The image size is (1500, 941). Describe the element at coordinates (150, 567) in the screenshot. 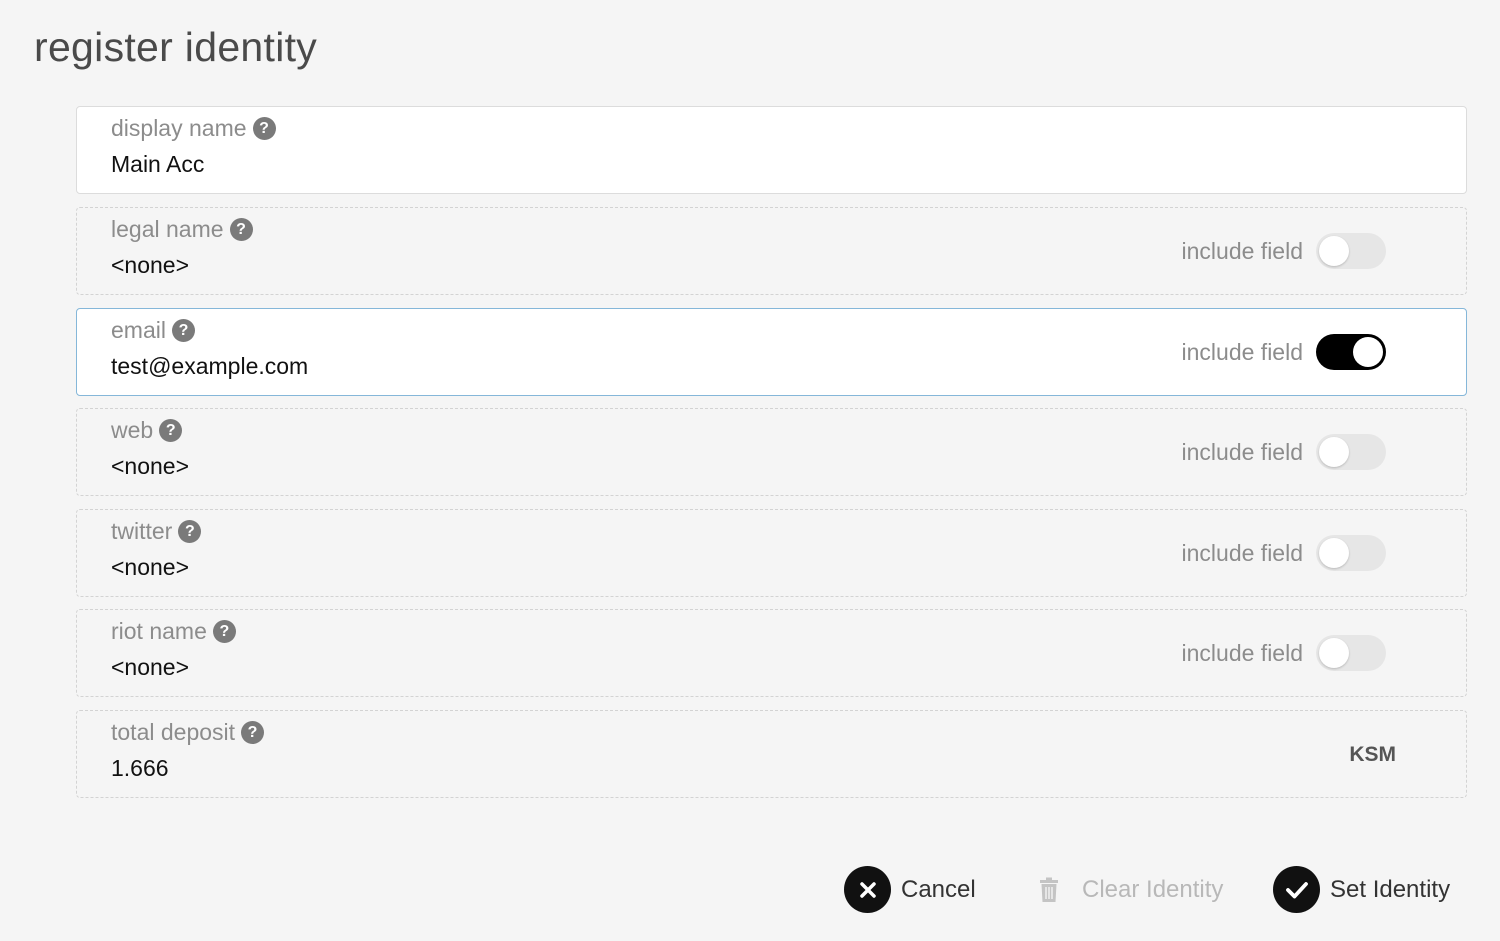

I see `twitter-value: <none>` at that location.